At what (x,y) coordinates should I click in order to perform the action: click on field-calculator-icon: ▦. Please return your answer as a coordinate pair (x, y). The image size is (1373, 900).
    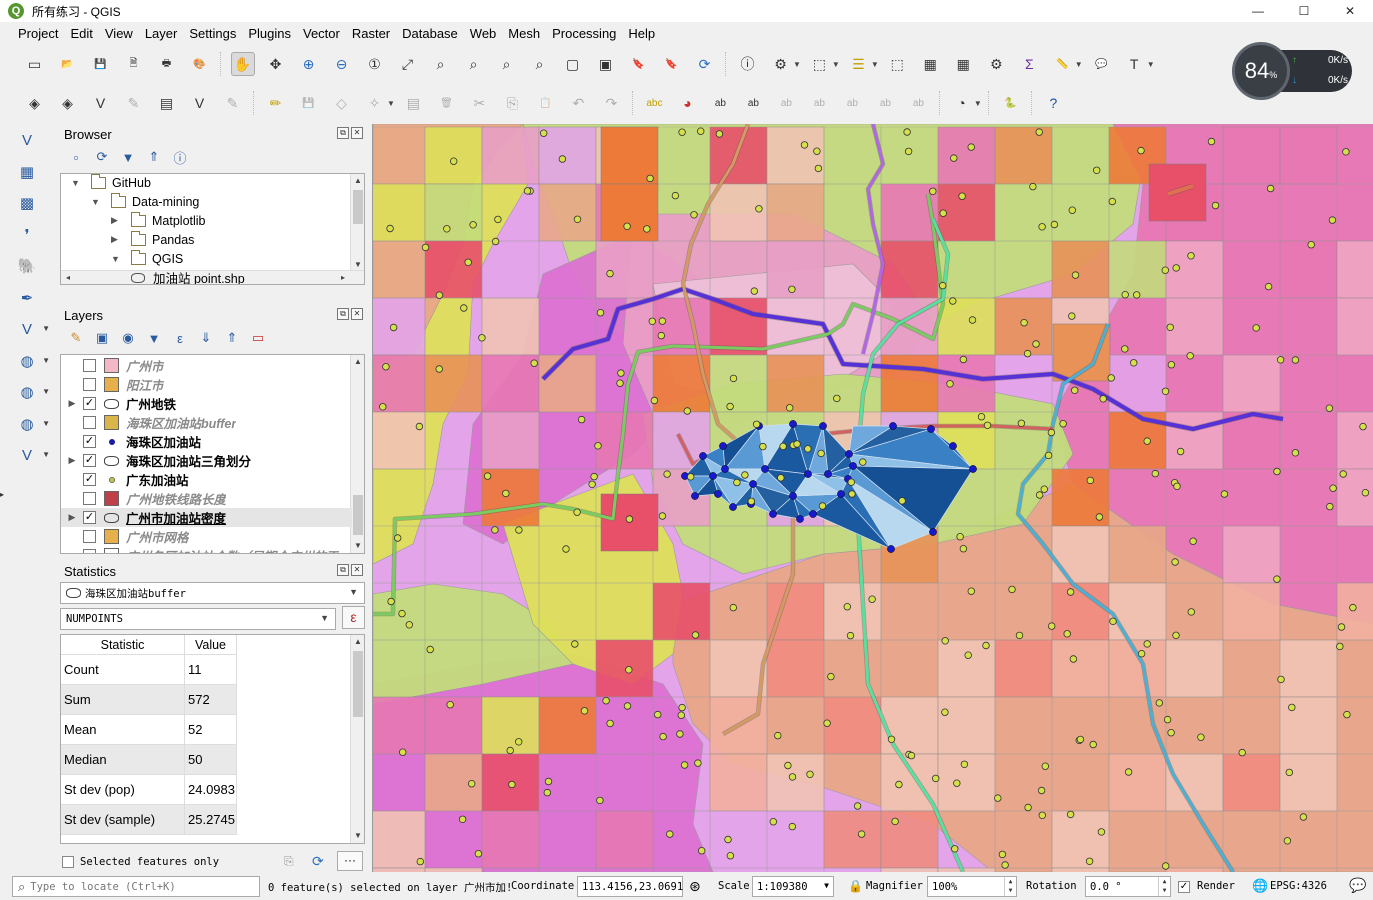
    Looking at the image, I should click on (963, 64).